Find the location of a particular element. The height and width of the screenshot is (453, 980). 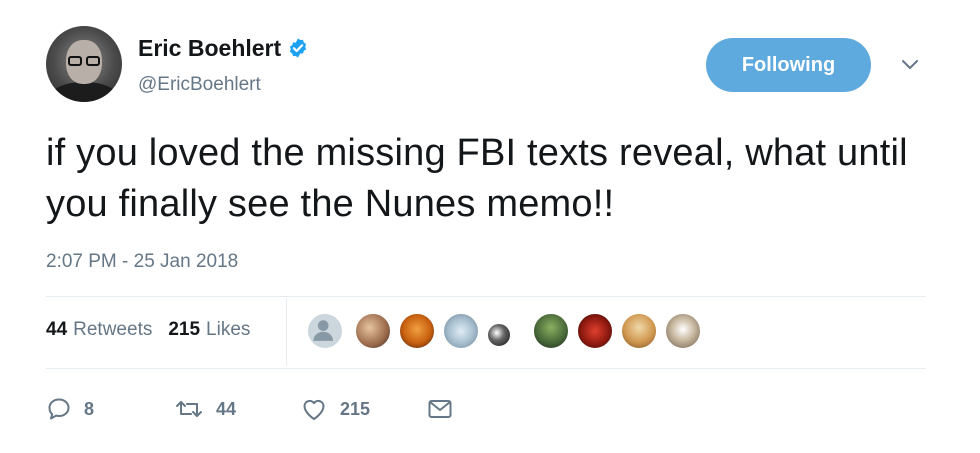

likes-label: Likes is located at coordinates (228, 329).